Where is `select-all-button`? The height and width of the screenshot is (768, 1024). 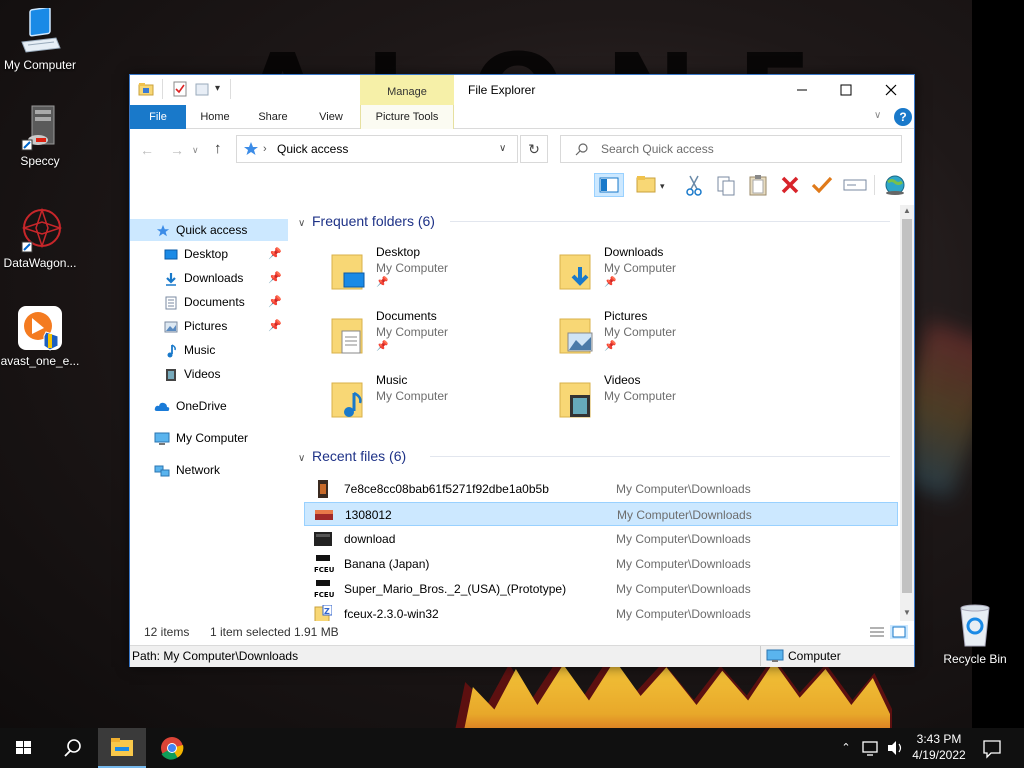
select-all-button is located at coordinates (822, 185).